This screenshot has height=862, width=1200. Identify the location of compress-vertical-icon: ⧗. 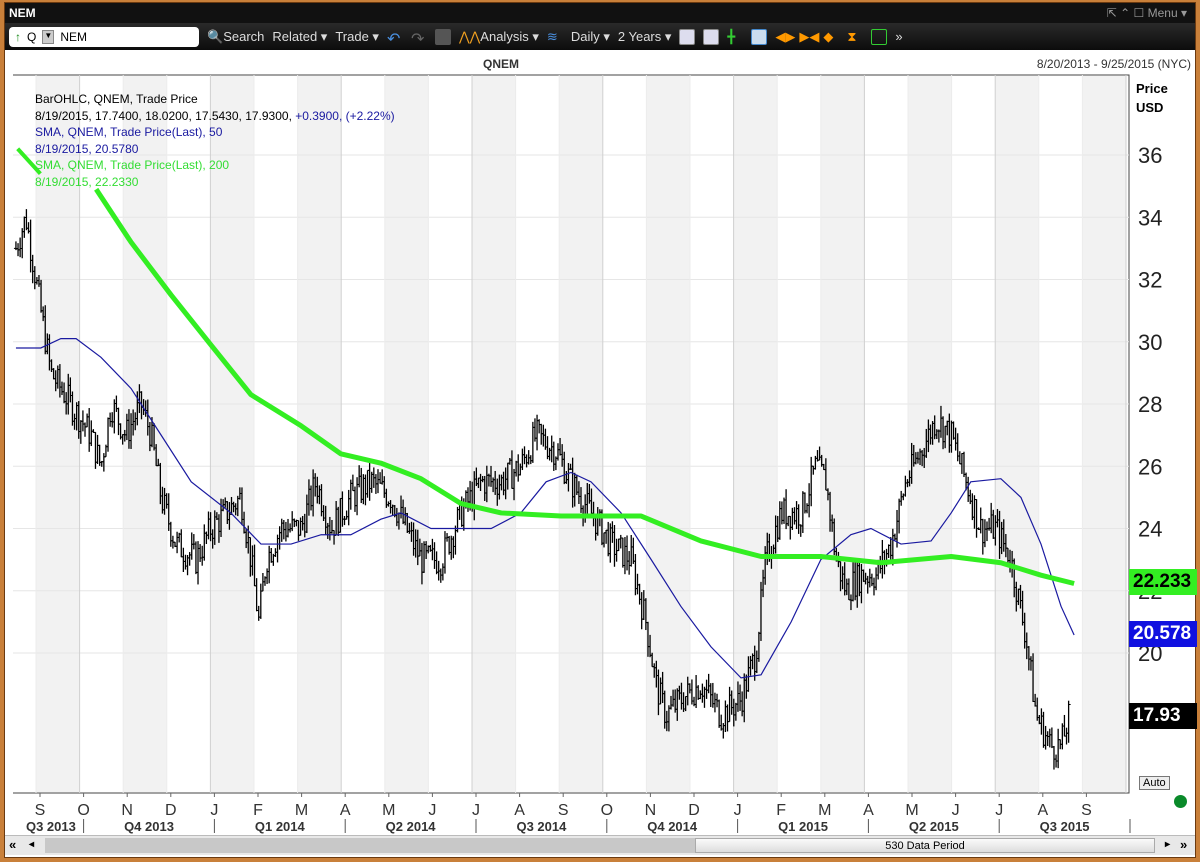
(855, 37).